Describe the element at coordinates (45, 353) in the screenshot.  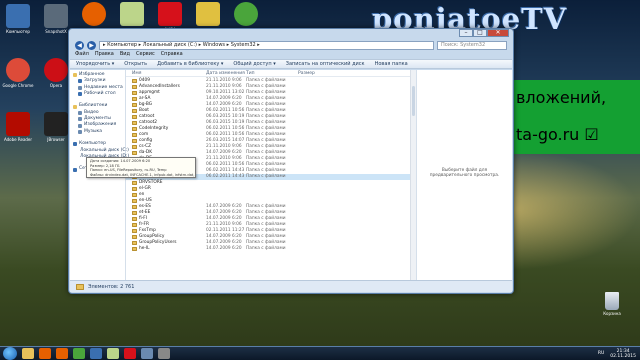
I see `taskbar-media-player-icon` at that location.